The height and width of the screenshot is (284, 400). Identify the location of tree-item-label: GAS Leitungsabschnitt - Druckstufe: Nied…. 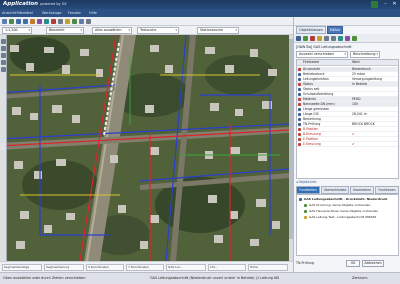
(346, 199).